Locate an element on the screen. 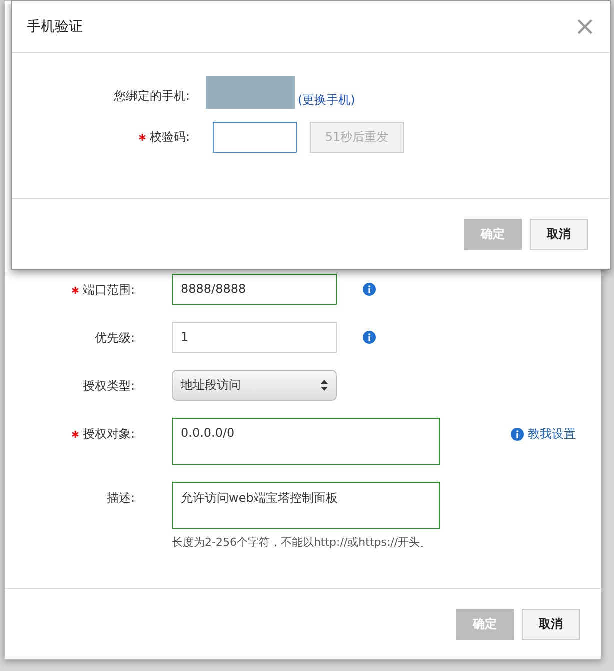 The height and width of the screenshot is (671, 614). info-icon is located at coordinates (517, 434).